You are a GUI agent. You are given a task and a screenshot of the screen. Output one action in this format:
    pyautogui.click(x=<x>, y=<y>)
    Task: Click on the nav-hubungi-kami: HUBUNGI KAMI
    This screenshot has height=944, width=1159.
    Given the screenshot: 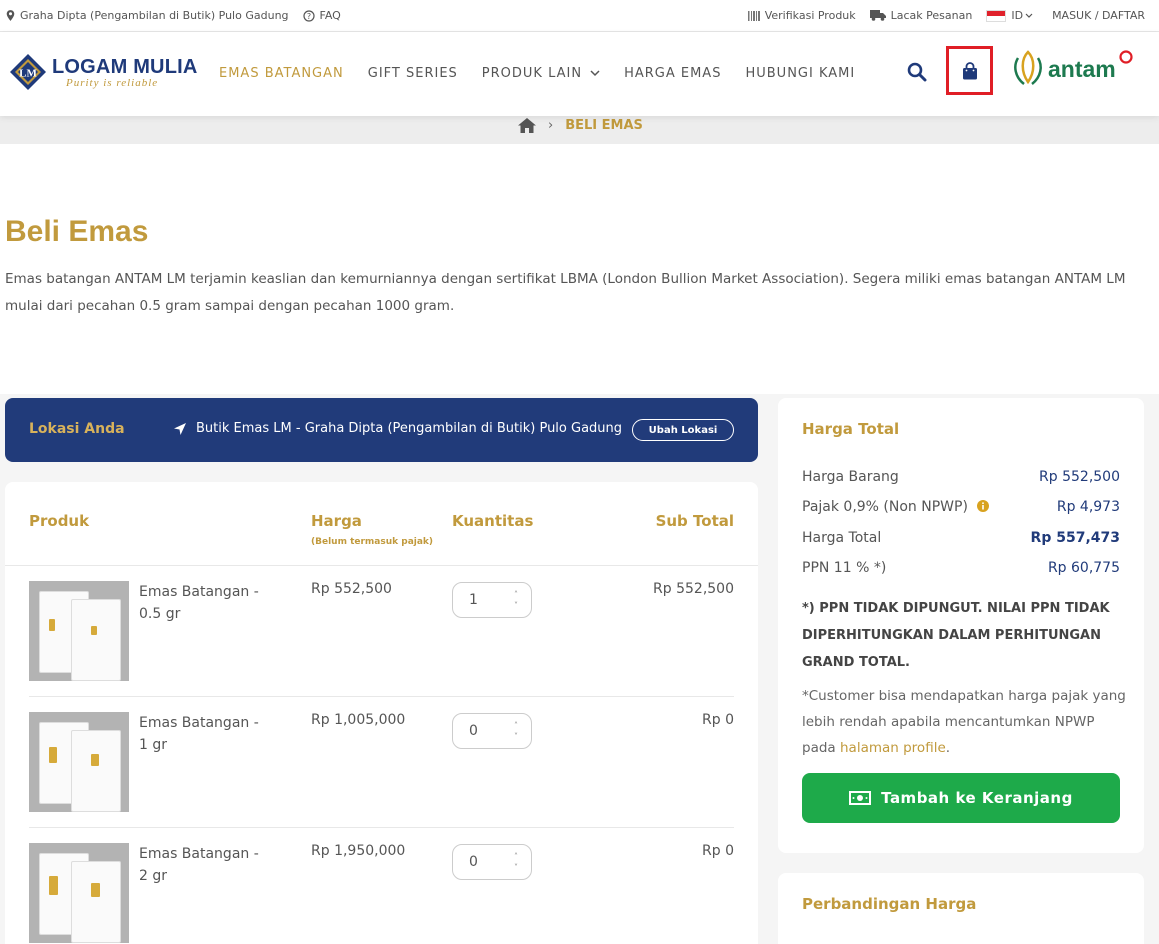 What is the action you would take?
    pyautogui.click(x=800, y=73)
    